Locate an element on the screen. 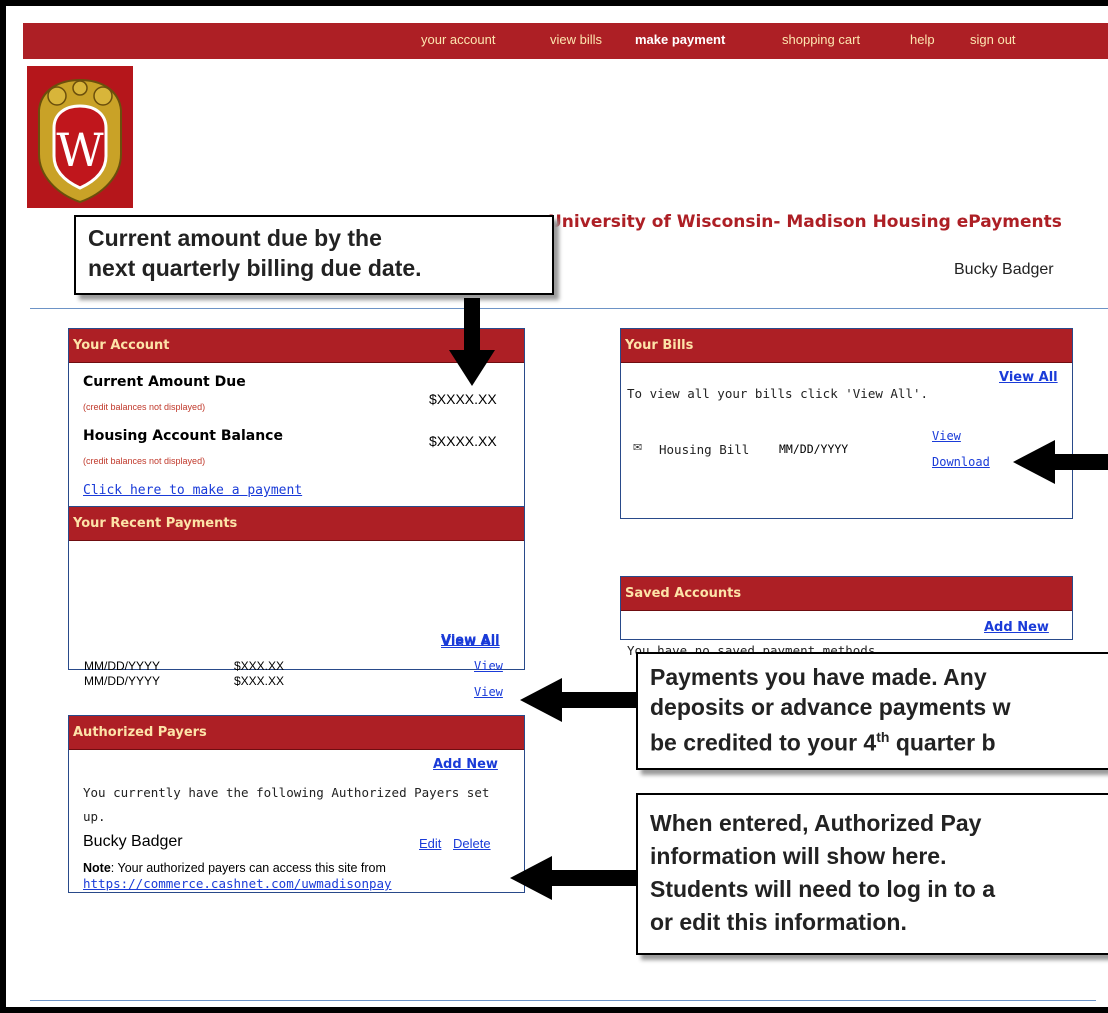 The image size is (1108, 1013). arrow-left-payments is located at coordinates (579, 700).